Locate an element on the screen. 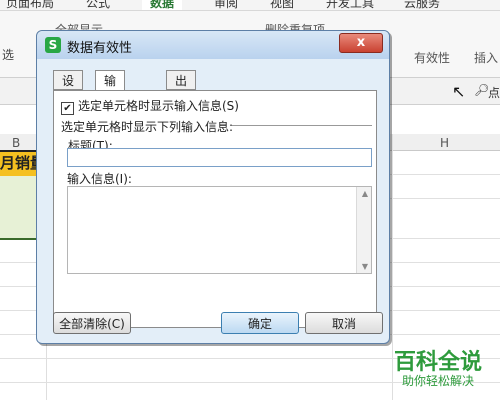 The image size is (500, 400). dialog-title: 数据有效性 is located at coordinates (100, 48).